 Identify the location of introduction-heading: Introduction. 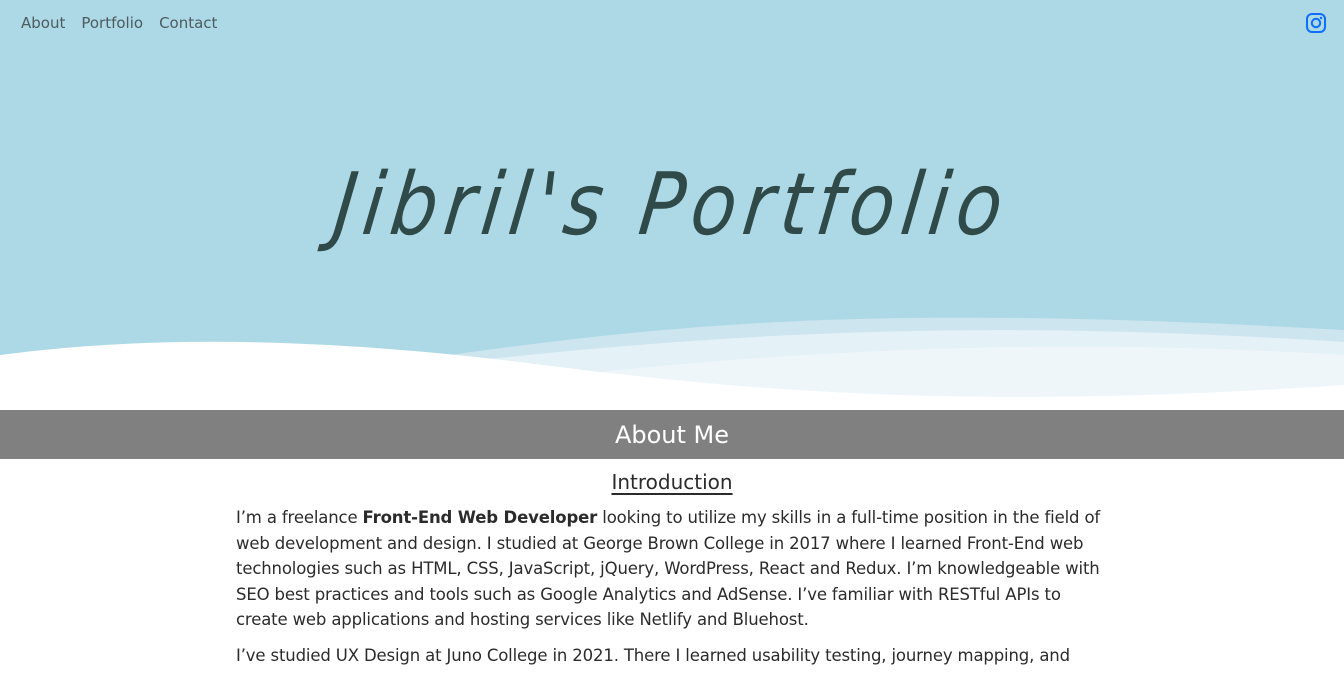
(672, 482).